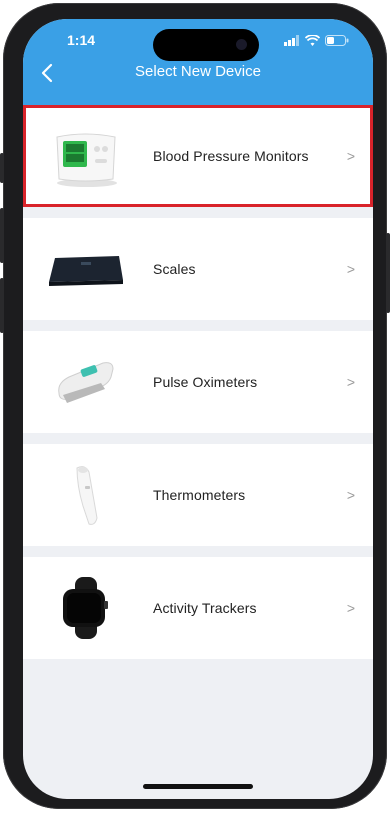  Describe the element at coordinates (85, 495) in the screenshot. I see `thermometer-image` at that location.